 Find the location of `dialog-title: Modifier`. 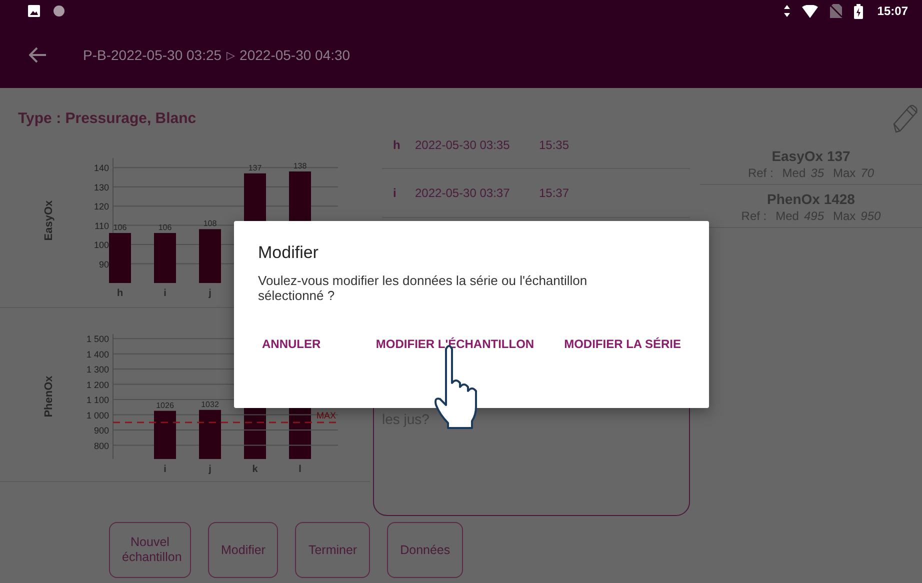

dialog-title: Modifier is located at coordinates (289, 253).